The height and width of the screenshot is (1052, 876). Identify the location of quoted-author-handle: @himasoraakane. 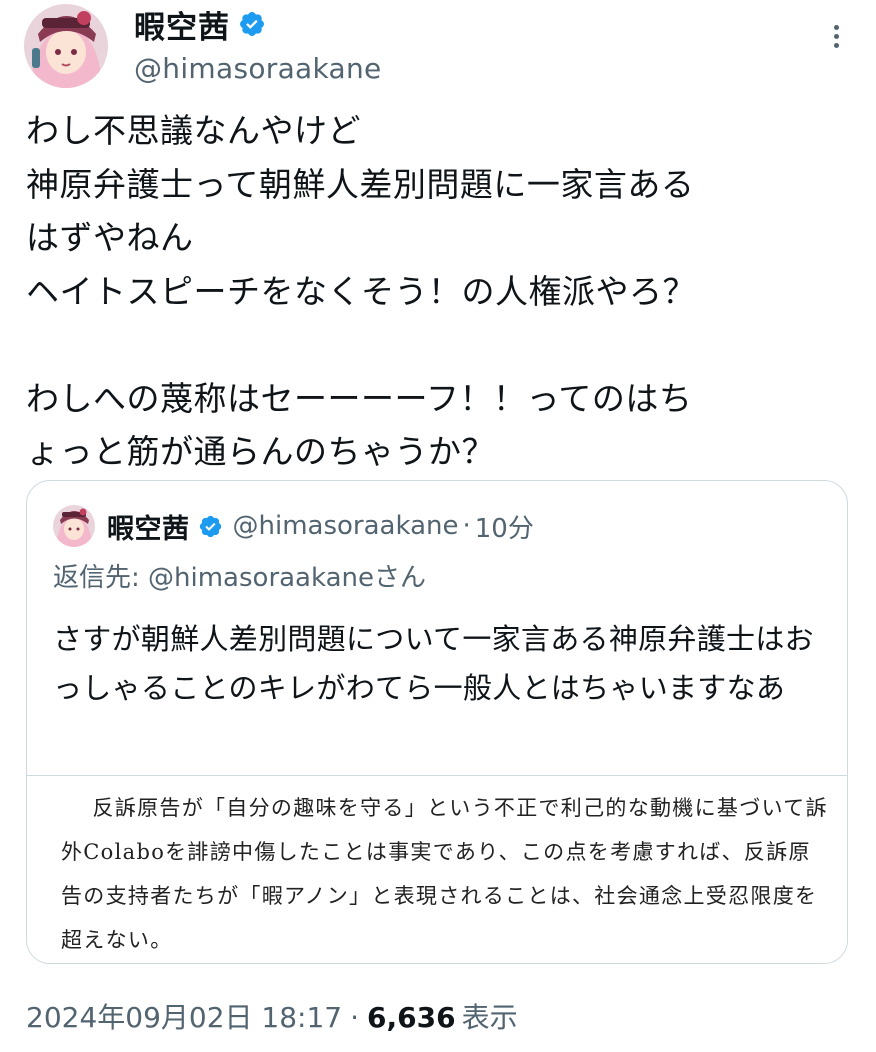
(346, 526).